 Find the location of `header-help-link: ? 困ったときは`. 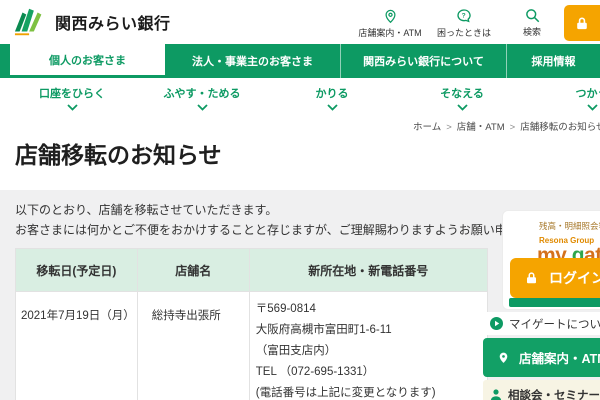

header-help-link: ? 困ったときは is located at coordinates (464, 22).